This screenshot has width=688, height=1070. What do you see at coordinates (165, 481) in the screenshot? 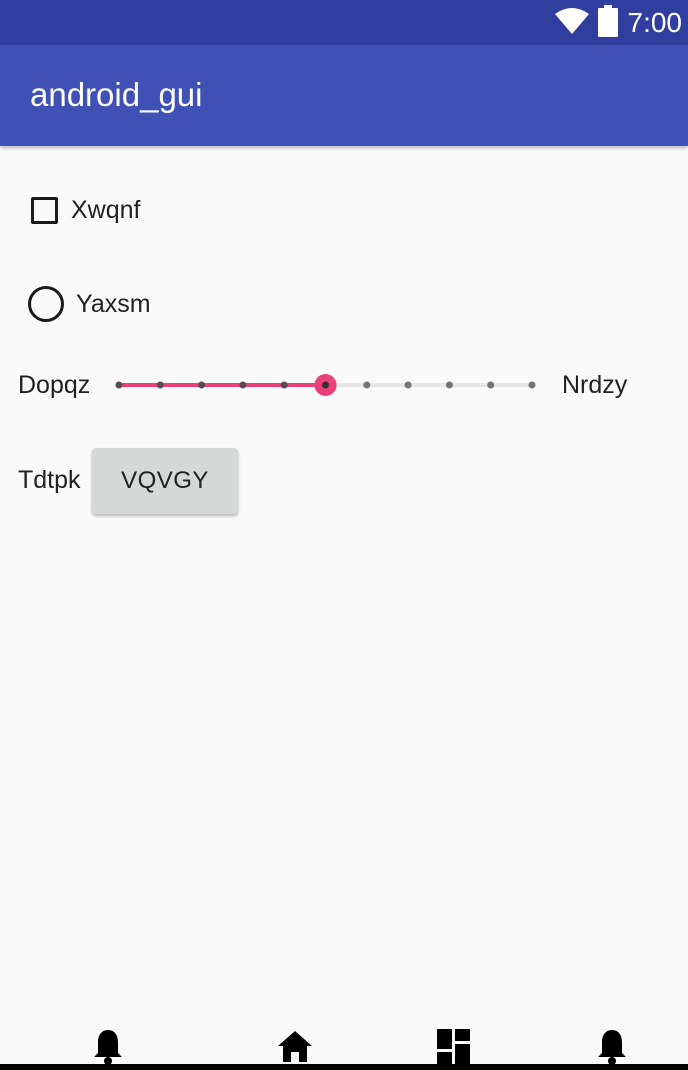
I see `vqvgy-button: VQVGY` at bounding box center [165, 481].